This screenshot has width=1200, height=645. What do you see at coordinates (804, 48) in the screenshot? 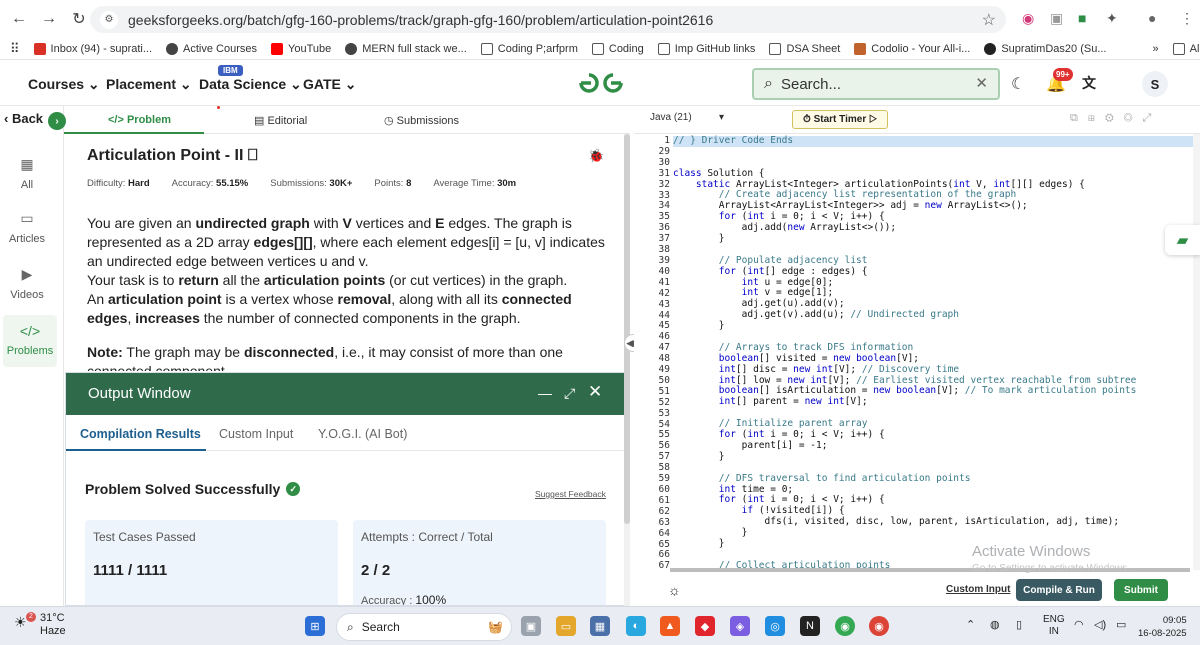
I see `bookmark-folder: DSA Sheet` at bounding box center [804, 48].